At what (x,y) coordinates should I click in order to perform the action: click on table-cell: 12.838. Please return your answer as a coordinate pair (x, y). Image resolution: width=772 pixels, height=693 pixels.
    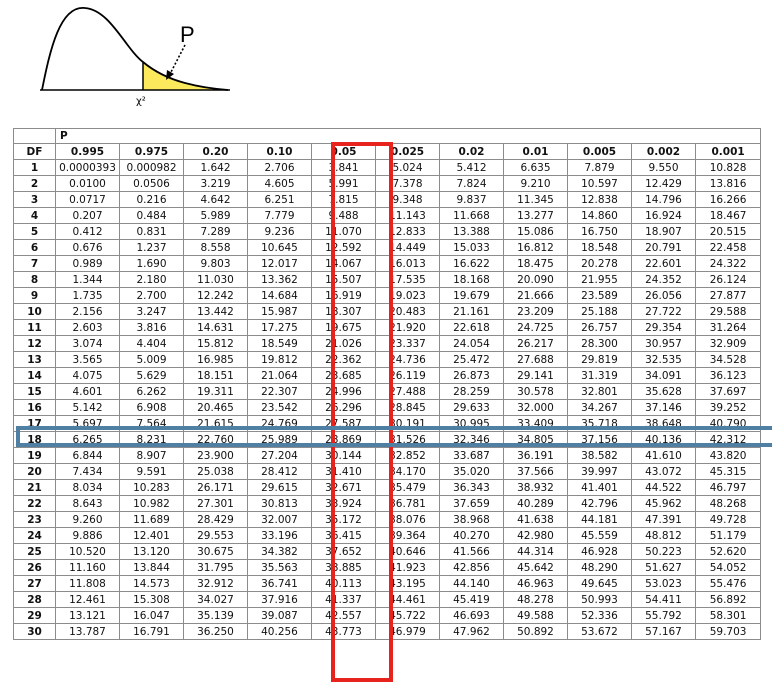
    Looking at the image, I should click on (599, 199).